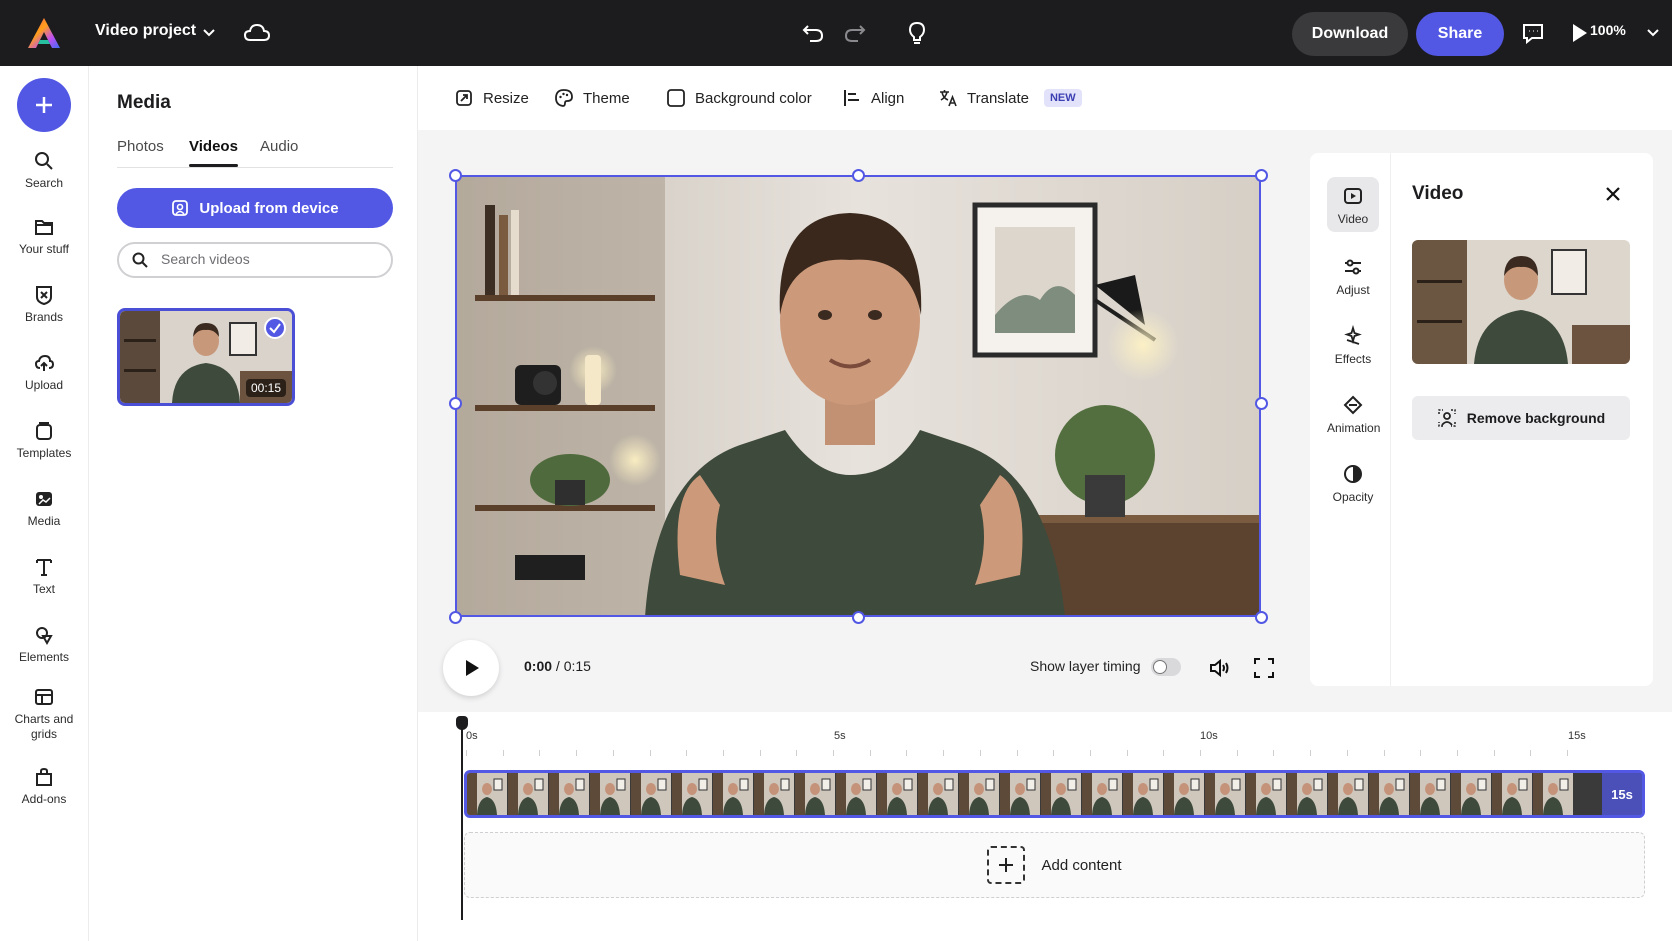 The height and width of the screenshot is (941, 1672). Describe the element at coordinates (44, 33) in the screenshot. I see `app-logo-icon` at that location.